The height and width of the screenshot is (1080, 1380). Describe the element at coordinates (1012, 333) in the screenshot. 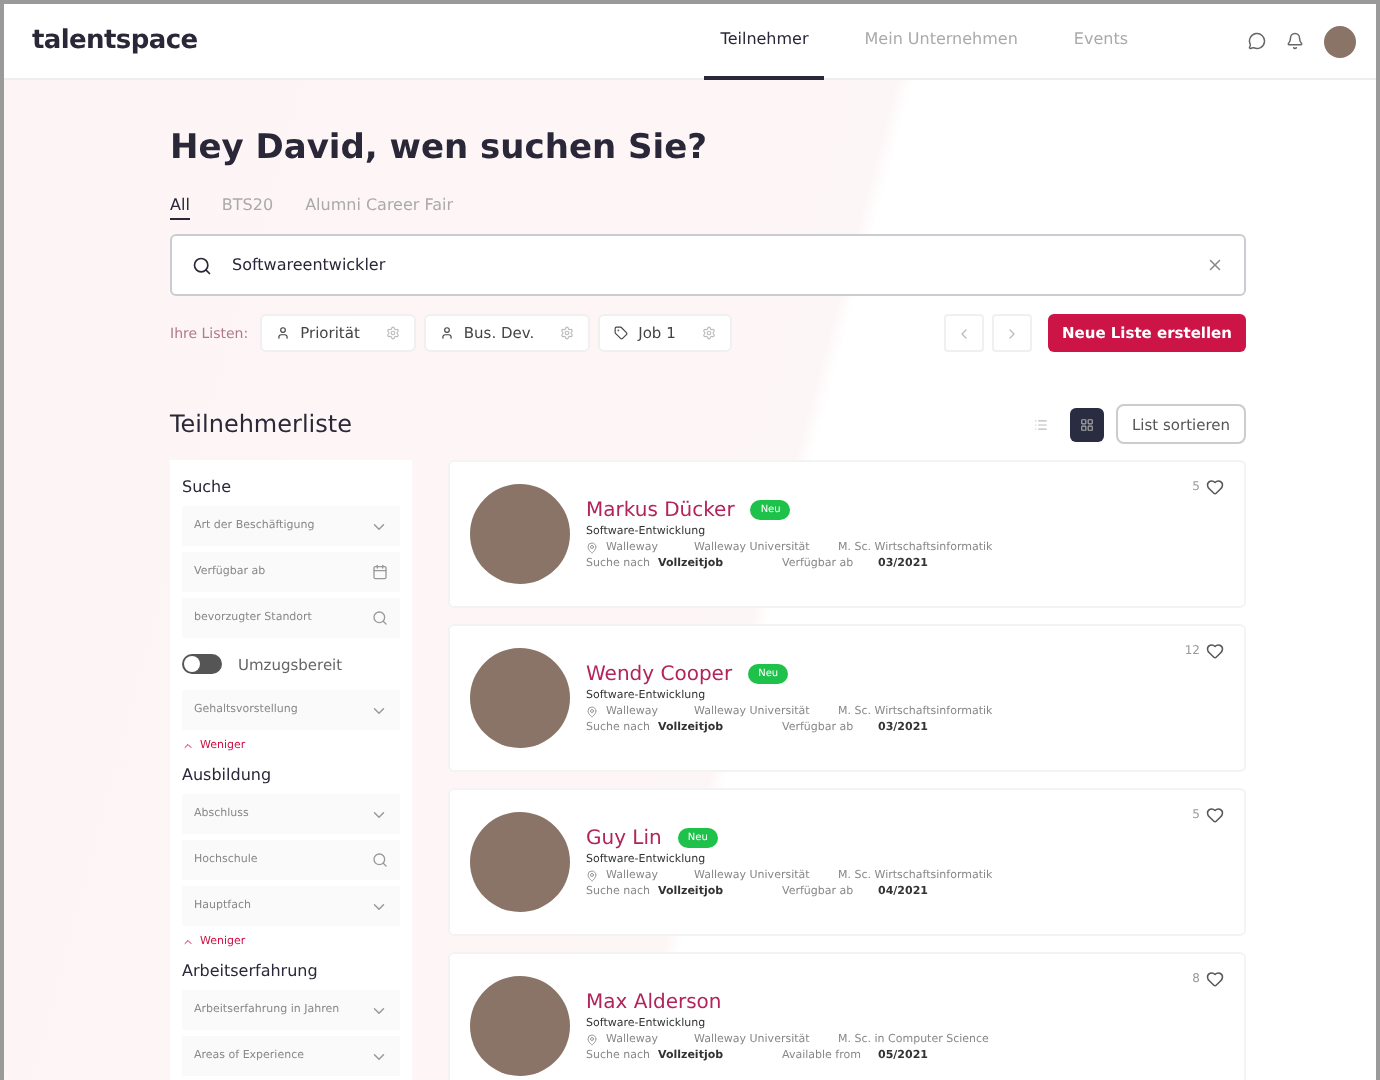

I see `chevron-right-icon` at that location.